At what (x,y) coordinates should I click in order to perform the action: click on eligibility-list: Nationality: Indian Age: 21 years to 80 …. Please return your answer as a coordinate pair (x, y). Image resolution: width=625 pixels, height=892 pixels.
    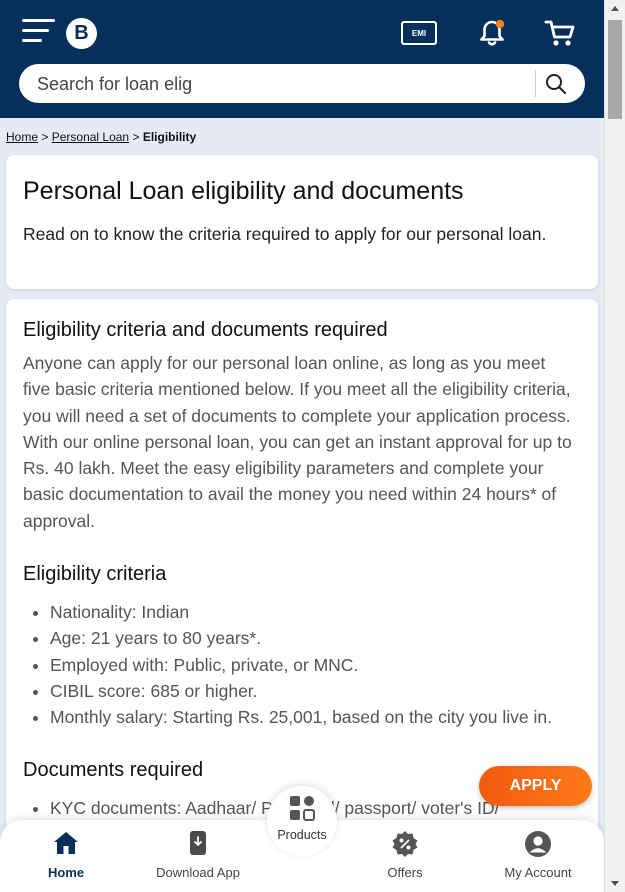
    Looking at the image, I should click on (301, 664).